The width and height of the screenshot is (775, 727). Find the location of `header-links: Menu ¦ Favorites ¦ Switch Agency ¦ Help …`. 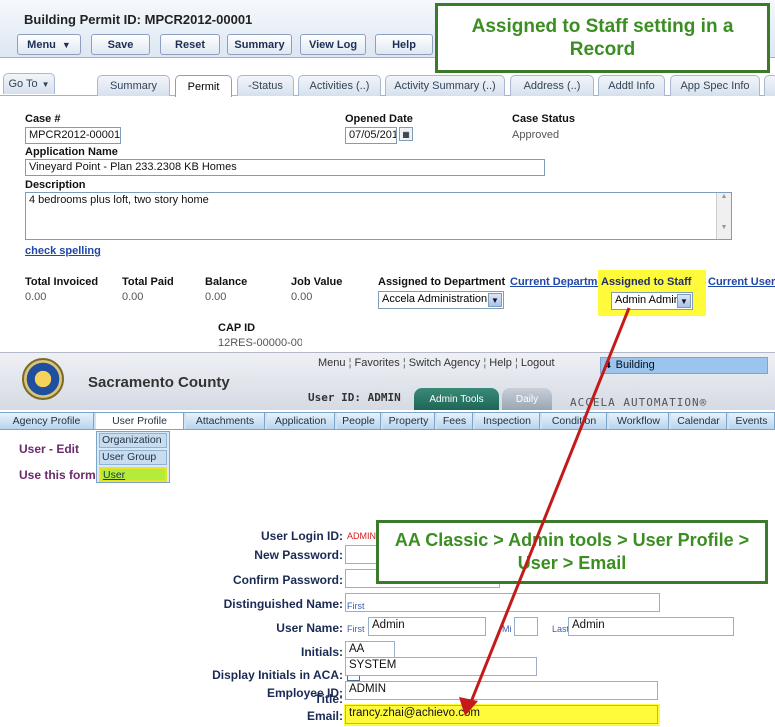

header-links: Menu ¦ Favorites ¦ Switch Agency ¦ Help … is located at coordinates (436, 363).